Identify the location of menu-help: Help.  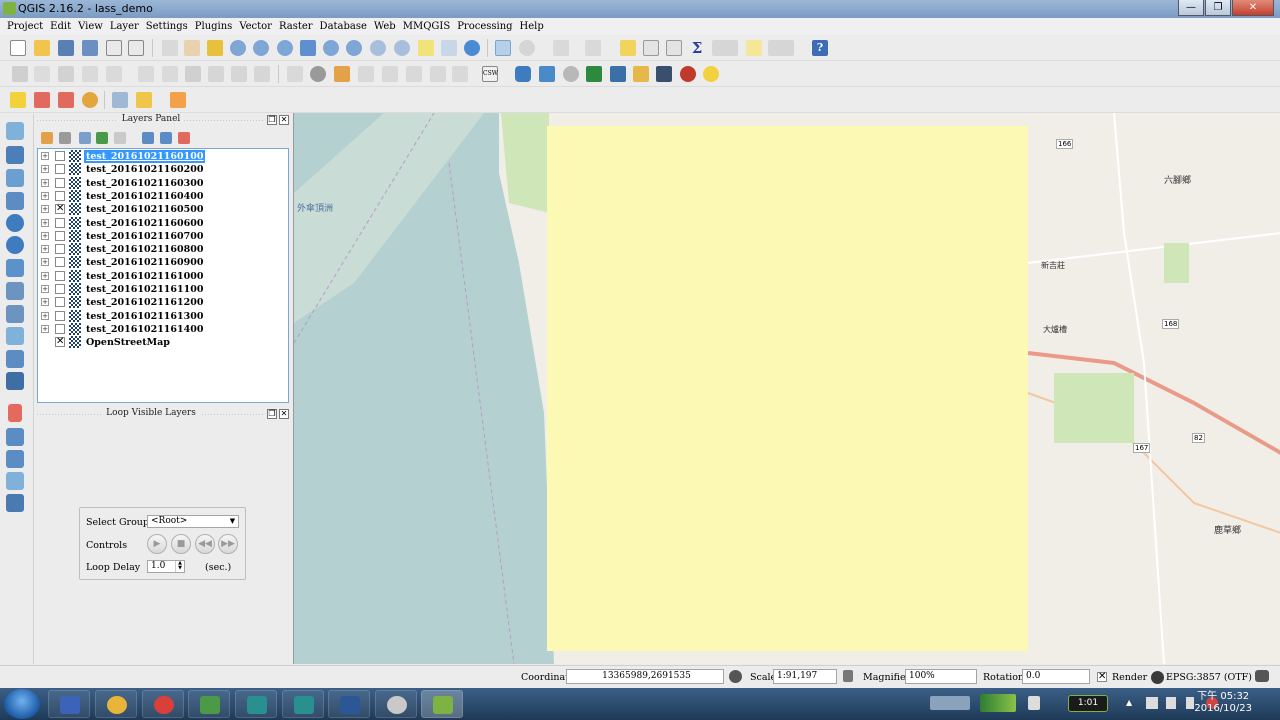
(532, 26).